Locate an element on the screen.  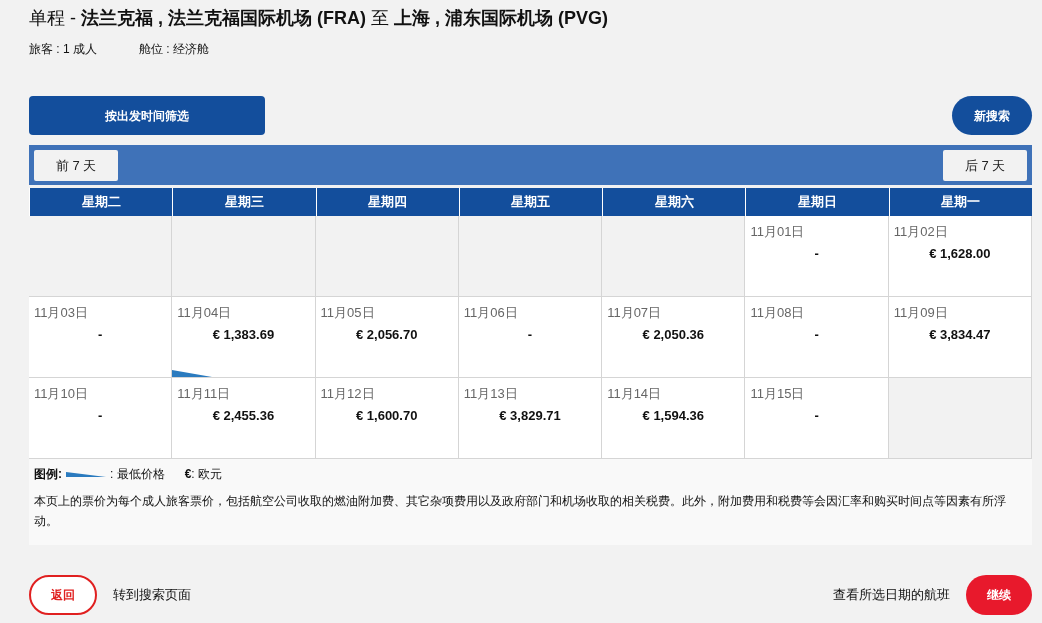
fare-note: 本页上的票价为每个成人旅客票价，包括航空公司收取的燃油附加费、其它杂项费用以及政府部门和机场收取的相关税费。此外，附加费用和税费等会因汇率和购买时间点等因素有所浮动。 is located at coordinates (520, 511).